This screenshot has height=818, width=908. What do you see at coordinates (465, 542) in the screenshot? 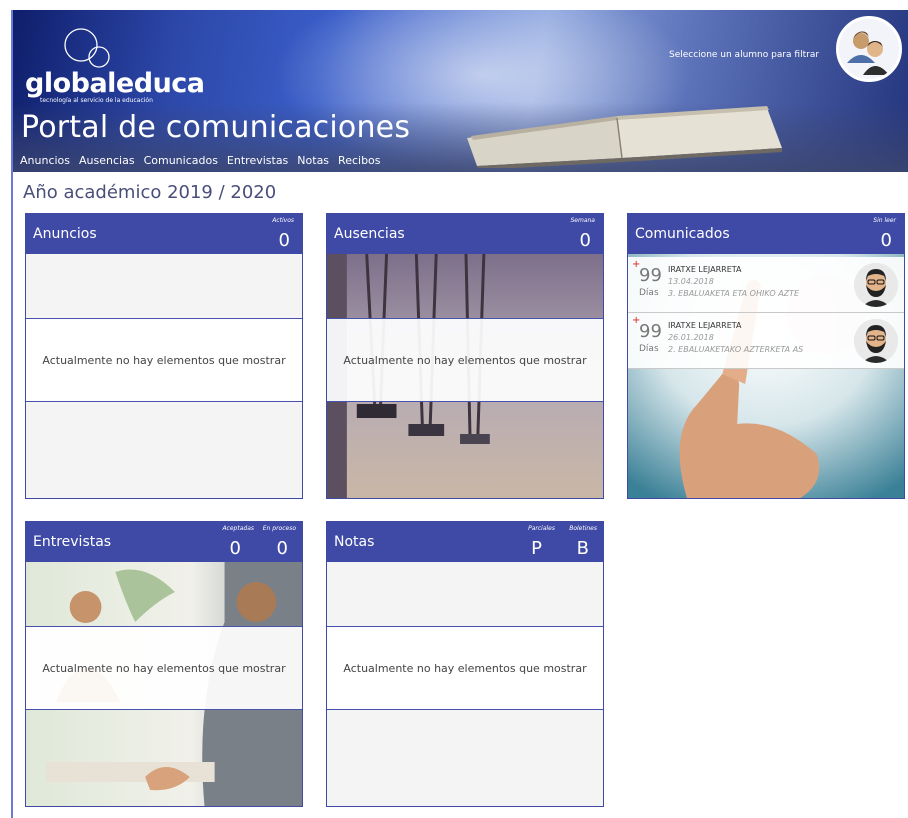
I see `card-header: Notas Parciales P Boletines B` at bounding box center [465, 542].